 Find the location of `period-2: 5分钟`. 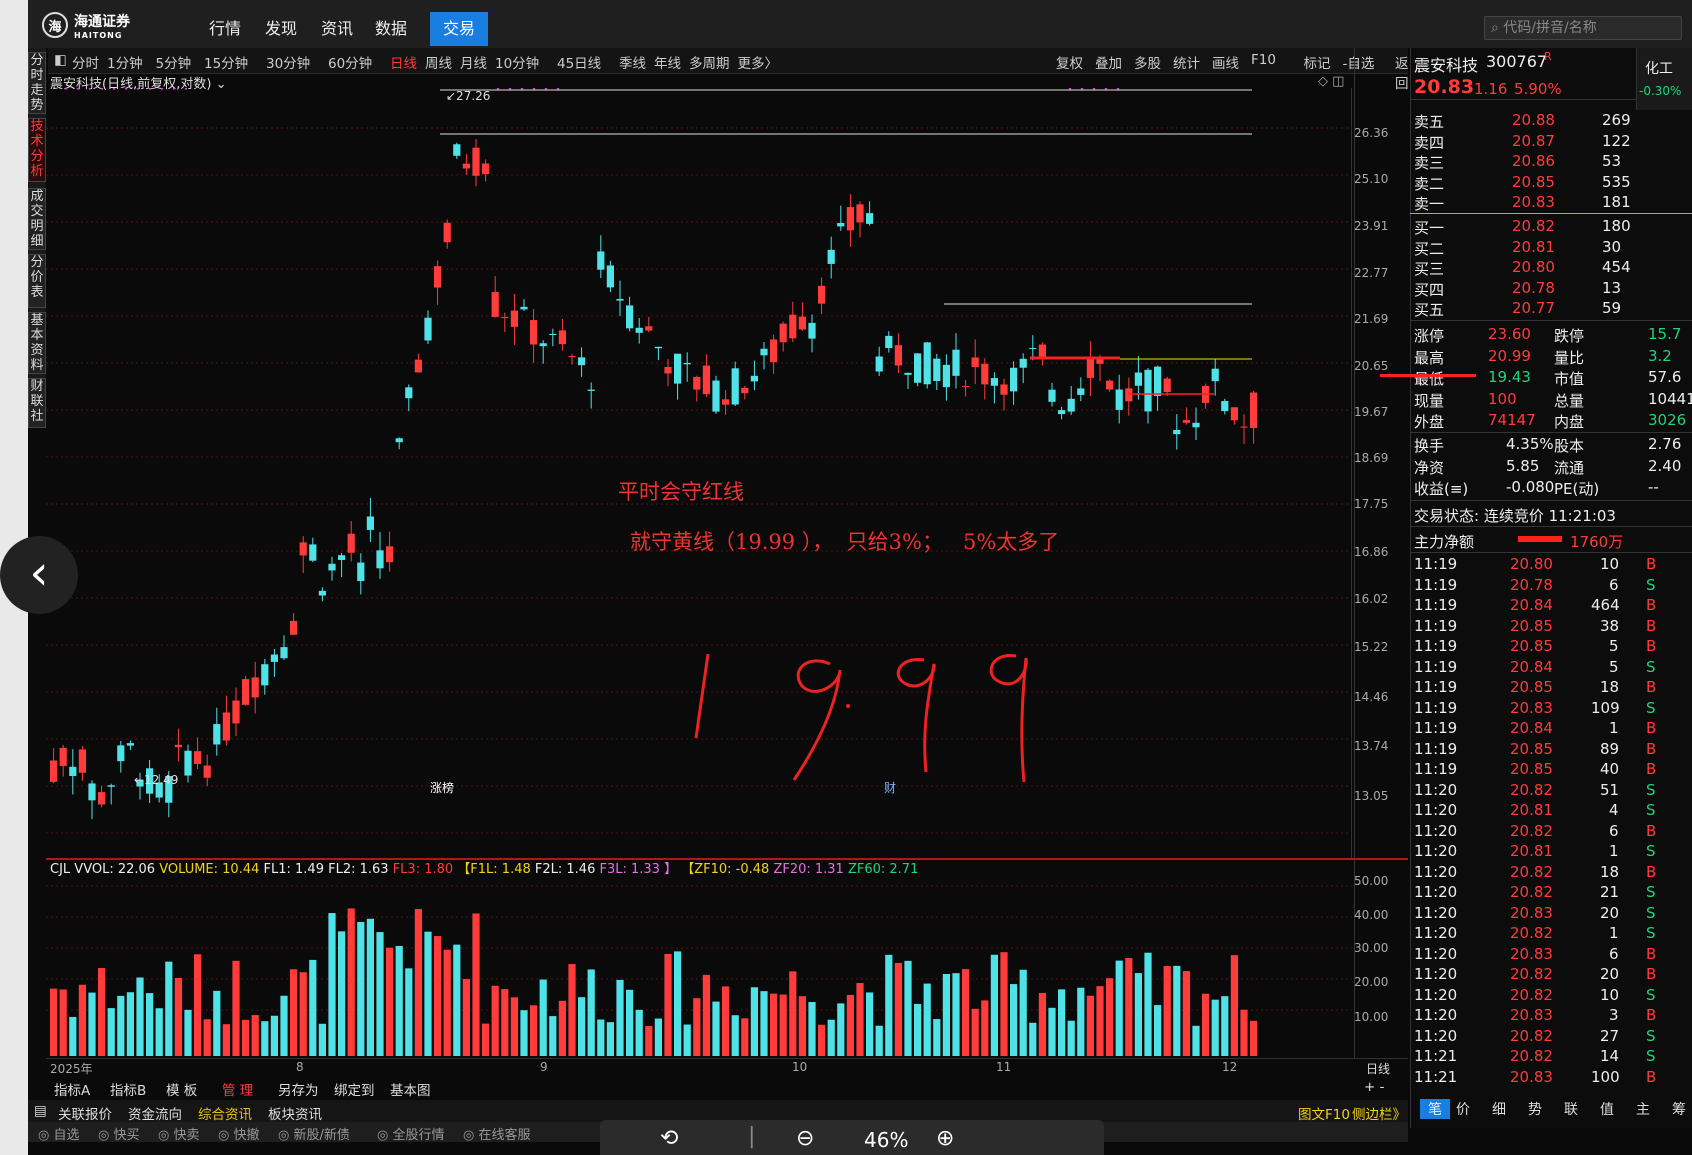

period-2: 5分钟 is located at coordinates (174, 62).